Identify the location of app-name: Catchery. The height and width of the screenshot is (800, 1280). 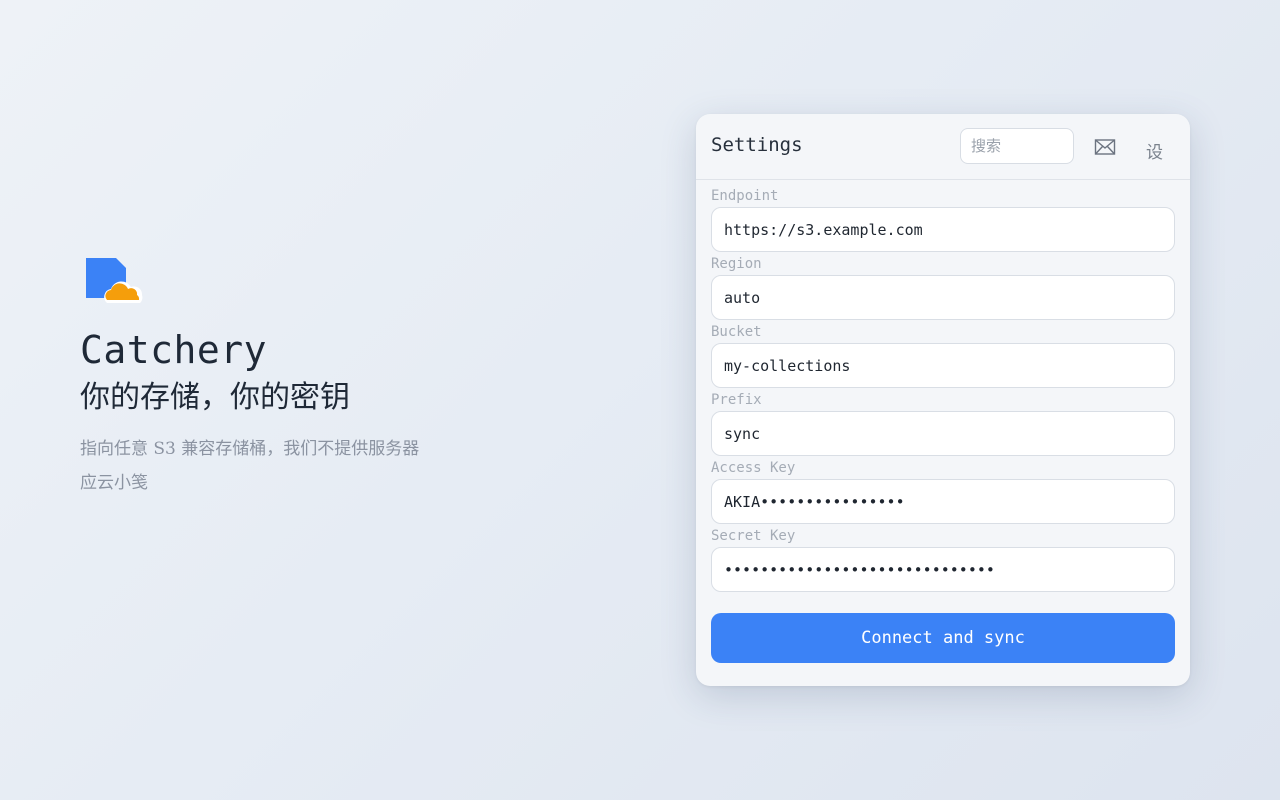
(174, 350).